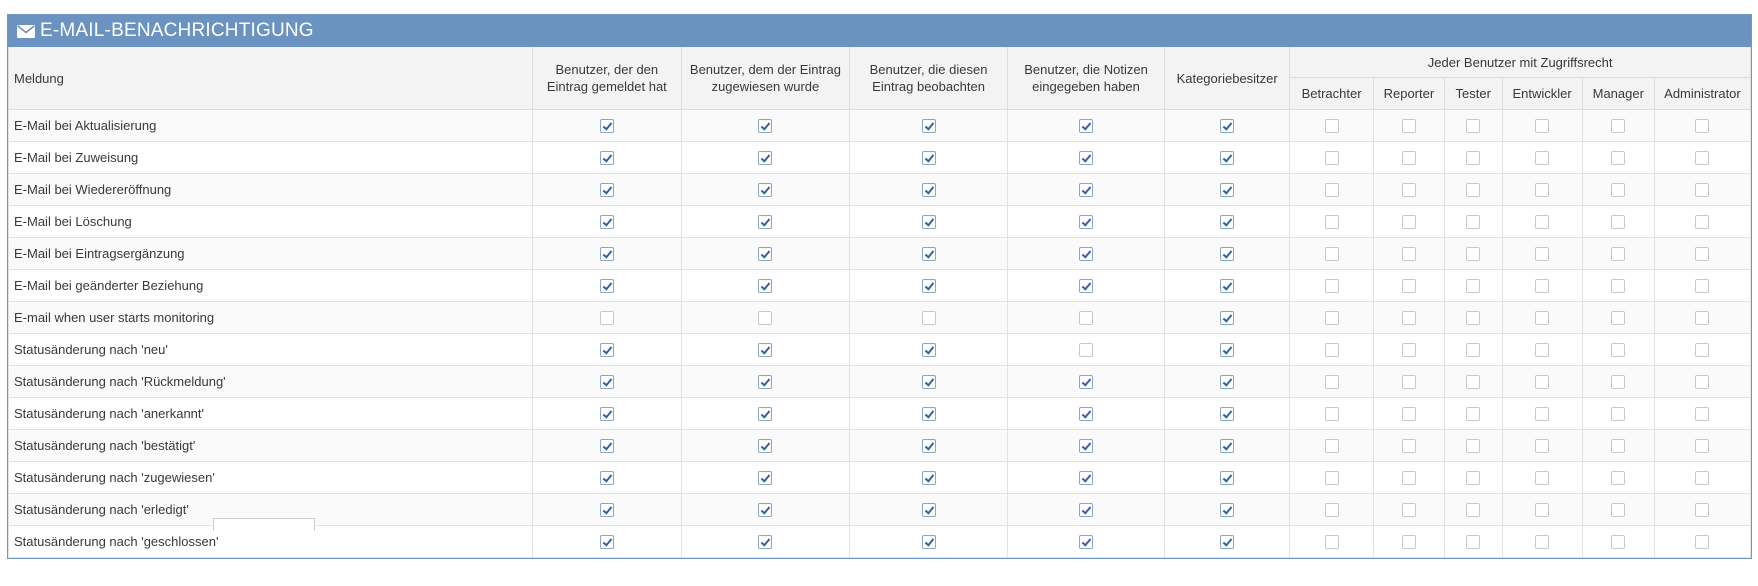 The width and height of the screenshot is (1758, 586). What do you see at coordinates (264, 524) in the screenshot?
I see `bottom-control` at bounding box center [264, 524].